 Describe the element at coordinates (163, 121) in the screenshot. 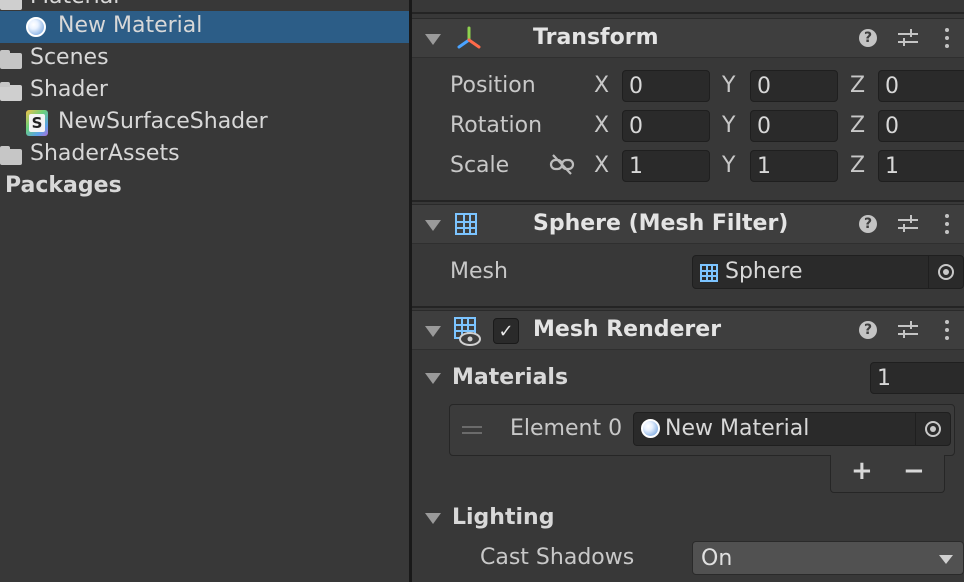

I see `tree-item-label: NewSurfaceShader` at that location.